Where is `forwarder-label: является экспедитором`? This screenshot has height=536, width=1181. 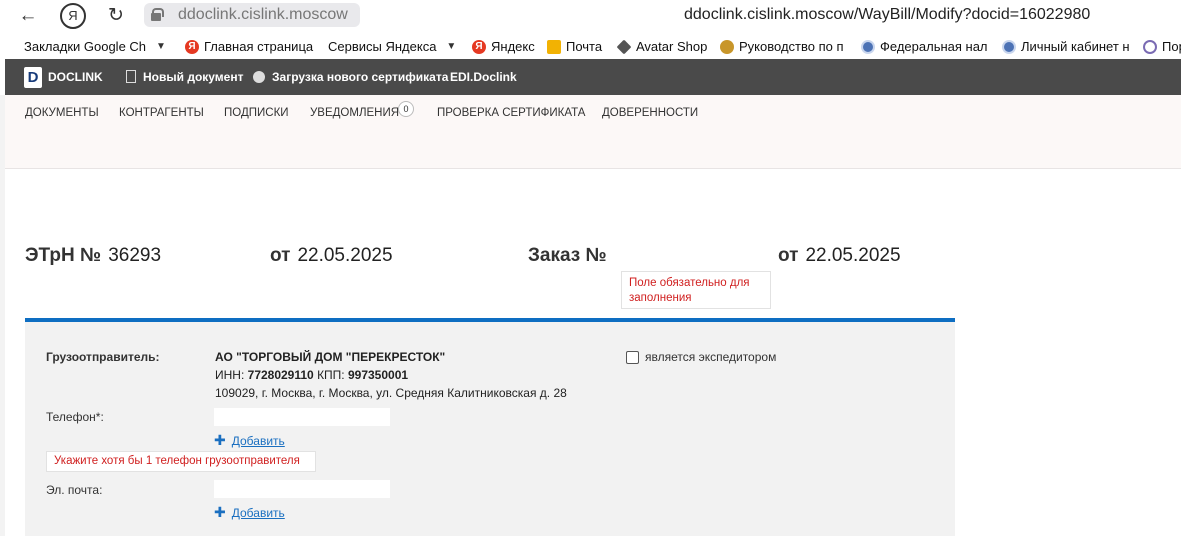 forwarder-label: является экспедитором is located at coordinates (711, 357).